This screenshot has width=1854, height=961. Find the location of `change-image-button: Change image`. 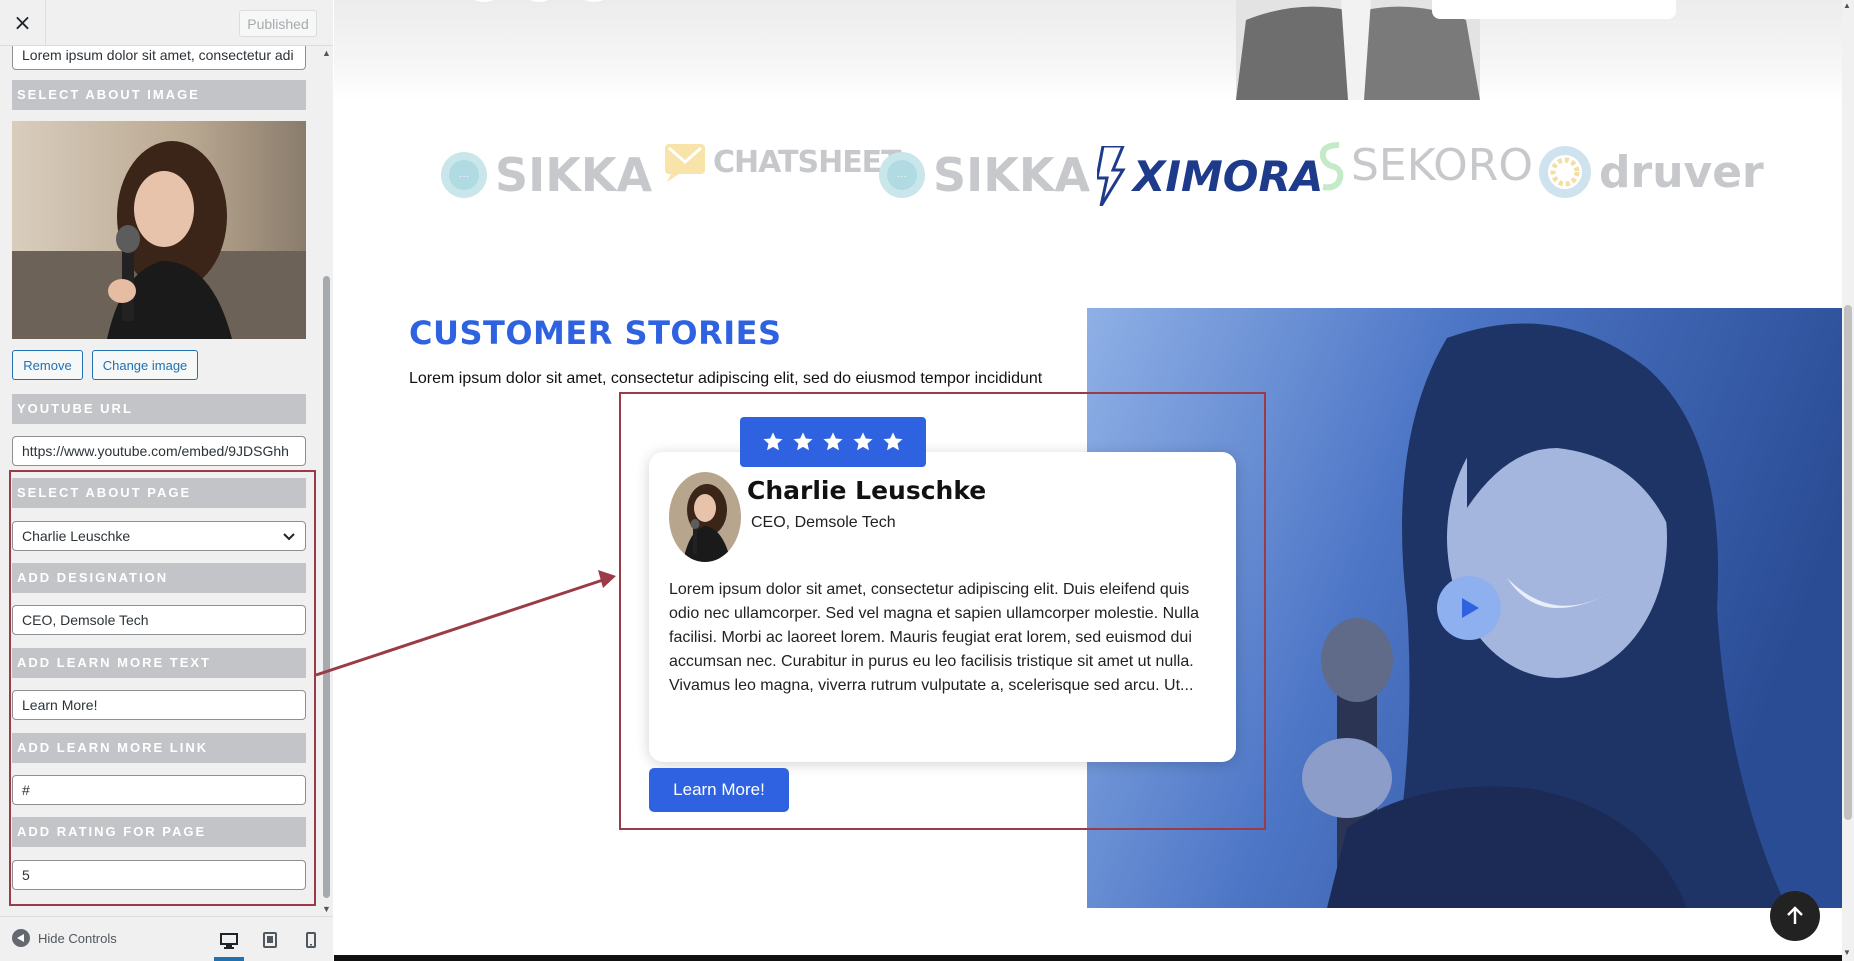

change-image-button: Change image is located at coordinates (145, 365).